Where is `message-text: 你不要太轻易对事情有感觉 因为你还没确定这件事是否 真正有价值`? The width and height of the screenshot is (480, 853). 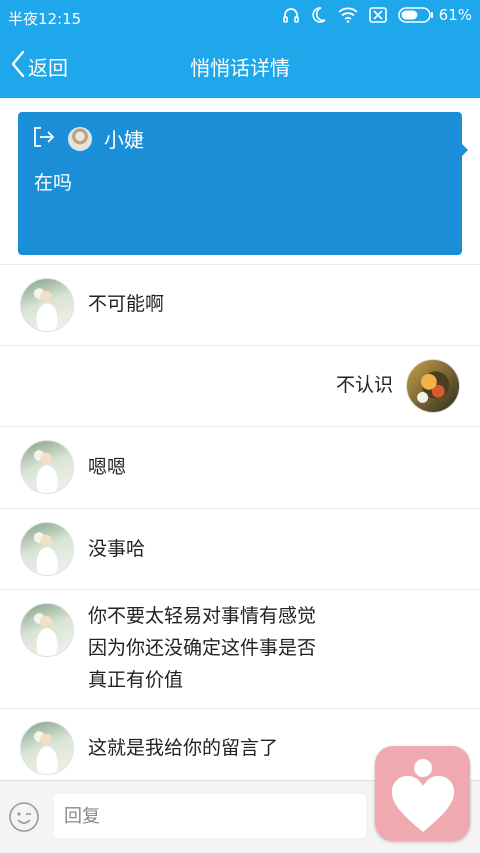 message-text: 你不要太轻易对事情有感觉 因为你还没确定这件事是否 真正有价值 is located at coordinates (202, 648).